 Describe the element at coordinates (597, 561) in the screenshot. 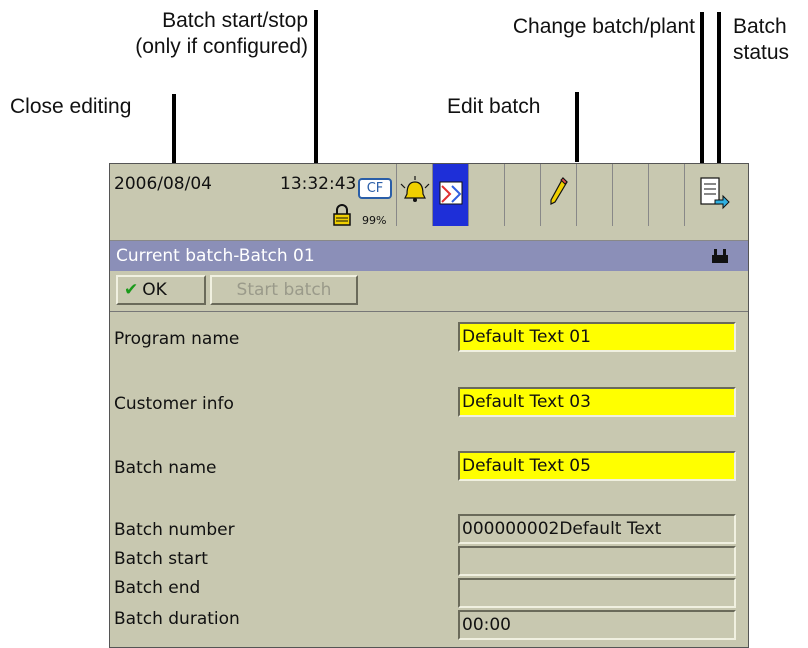

I see `batch-start-field` at that location.